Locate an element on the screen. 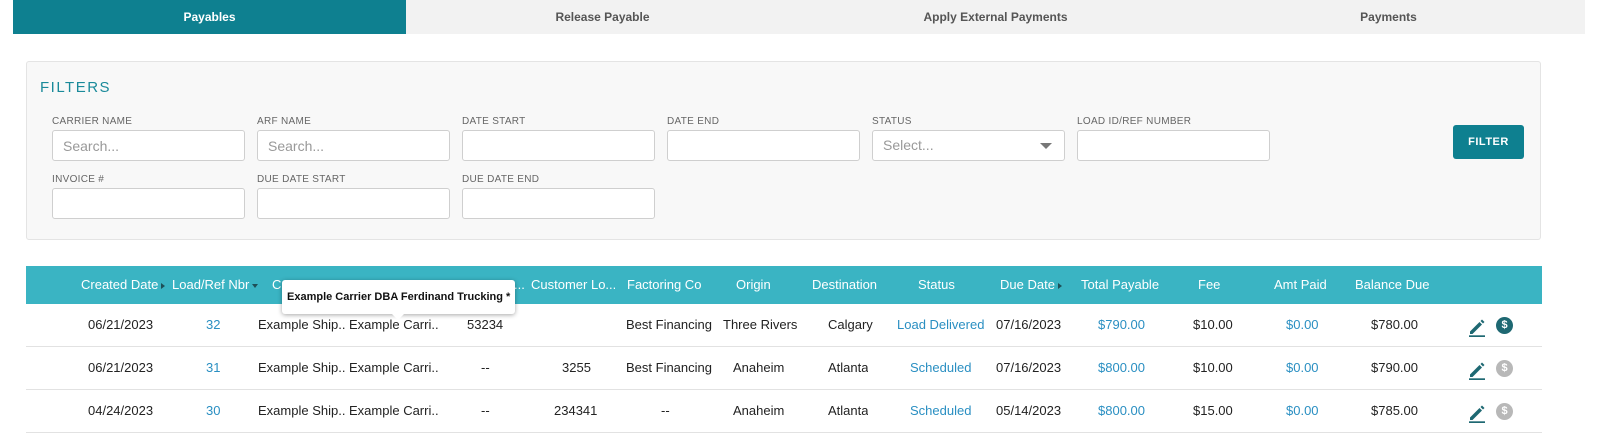  date-end-label: DATE END is located at coordinates (693, 121).